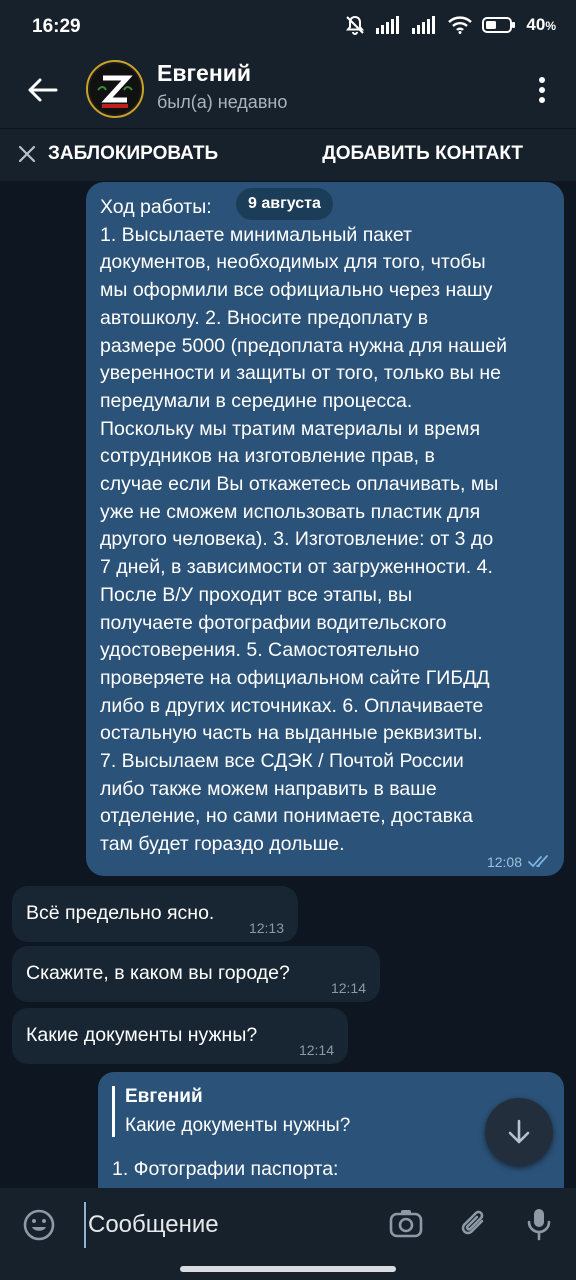 Image resolution: width=576 pixels, height=1280 pixels. I want to click on wifi-icon, so click(460, 25).